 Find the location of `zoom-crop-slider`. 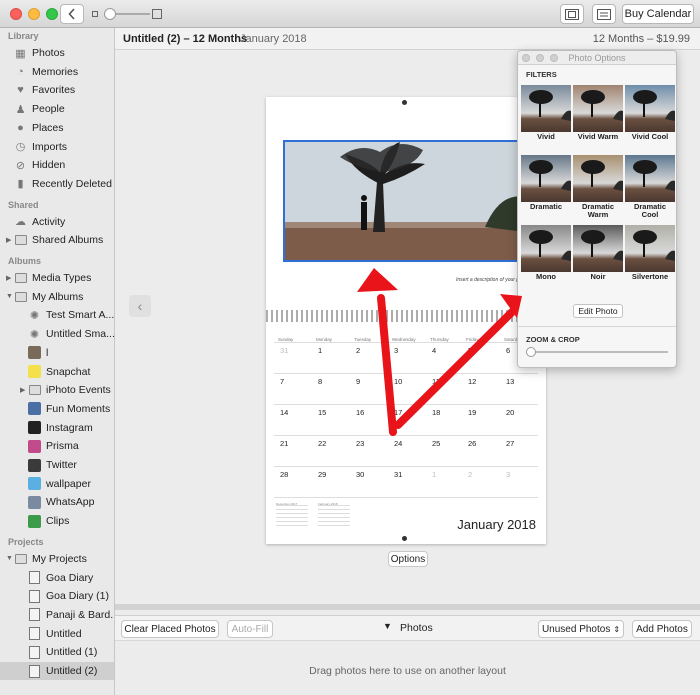

zoom-crop-slider is located at coordinates (531, 352).